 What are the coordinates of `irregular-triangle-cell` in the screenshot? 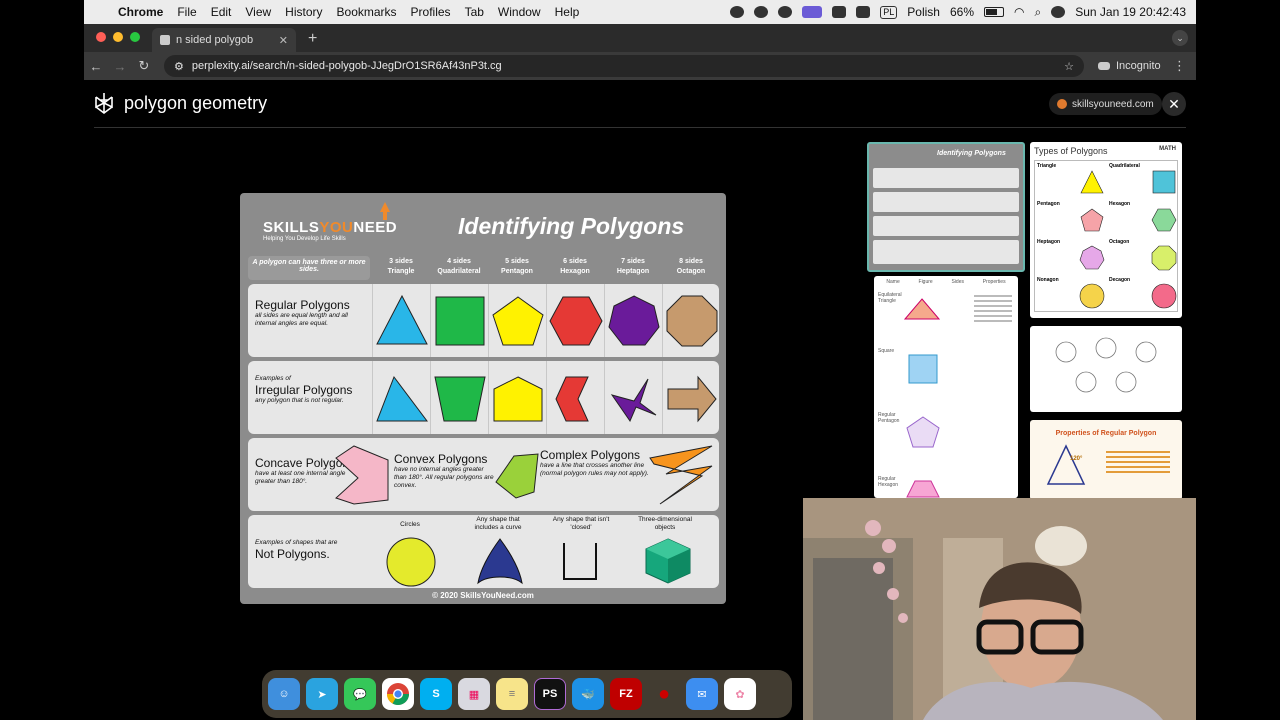 It's located at (401, 397).